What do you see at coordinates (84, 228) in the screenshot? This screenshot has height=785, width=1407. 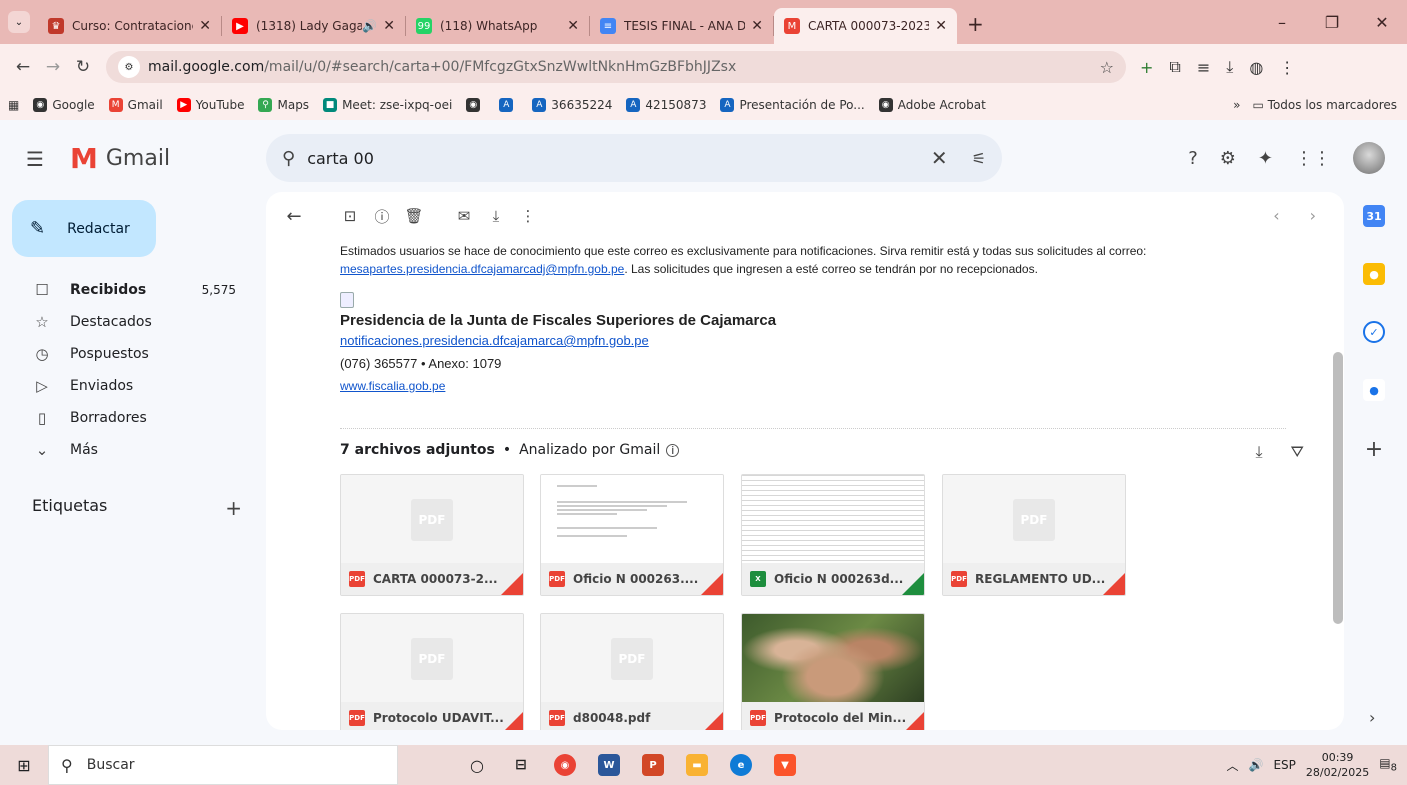 I see `compose-button: ✎ Redactar` at bounding box center [84, 228].